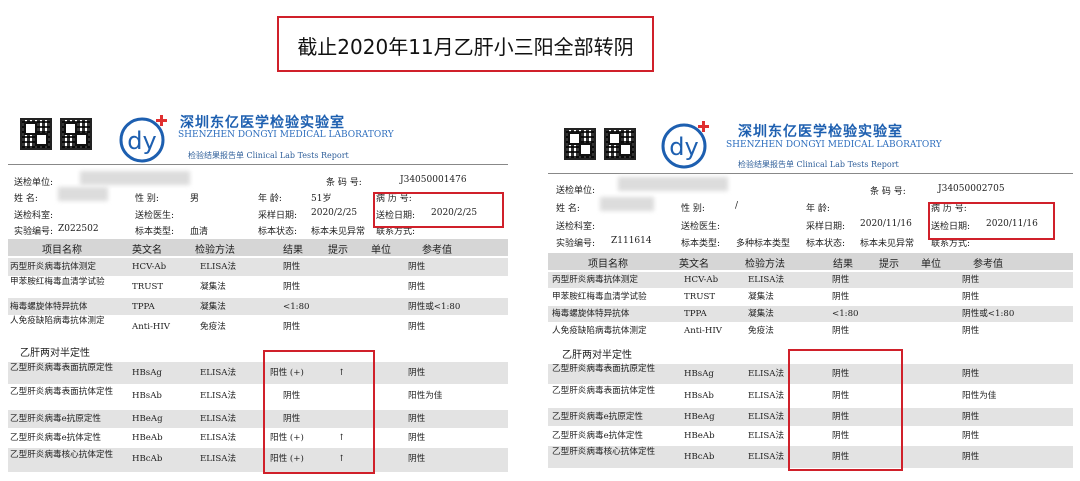  Describe the element at coordinates (810, 173) in the screenshot. I see `divider` at that location.